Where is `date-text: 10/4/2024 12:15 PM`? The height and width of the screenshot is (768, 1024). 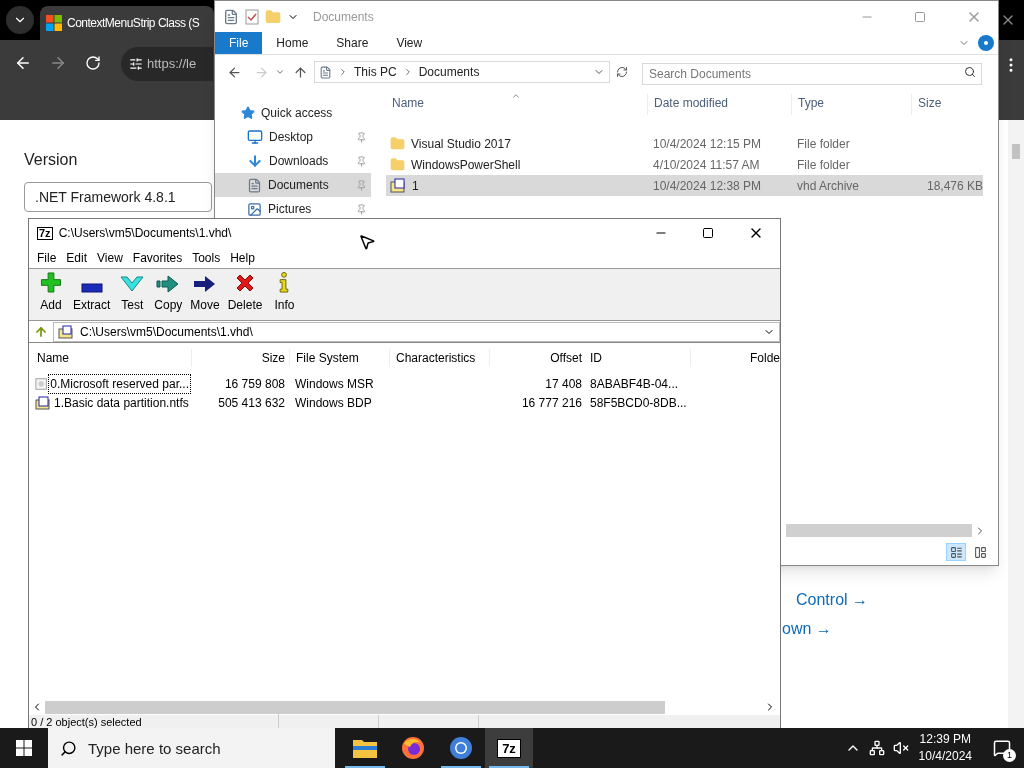
date-text: 10/4/2024 12:15 PM is located at coordinates (707, 144).